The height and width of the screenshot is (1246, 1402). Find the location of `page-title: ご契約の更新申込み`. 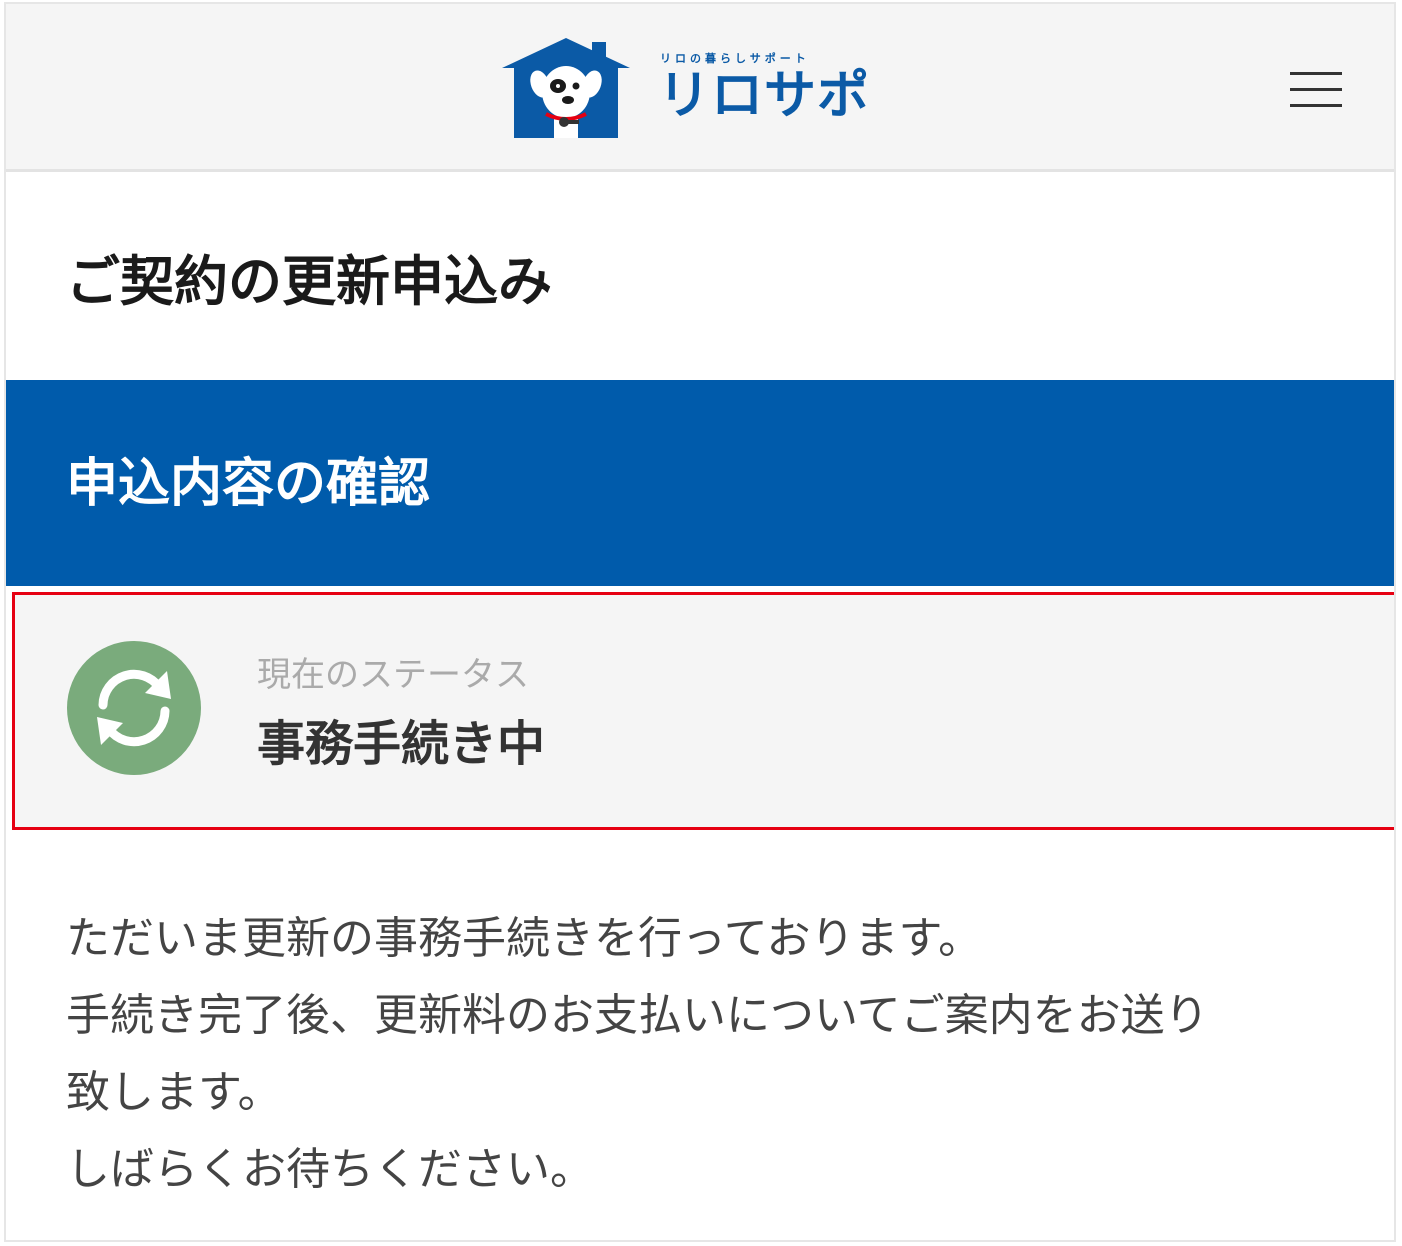

page-title: ご契約の更新申込み is located at coordinates (309, 281).